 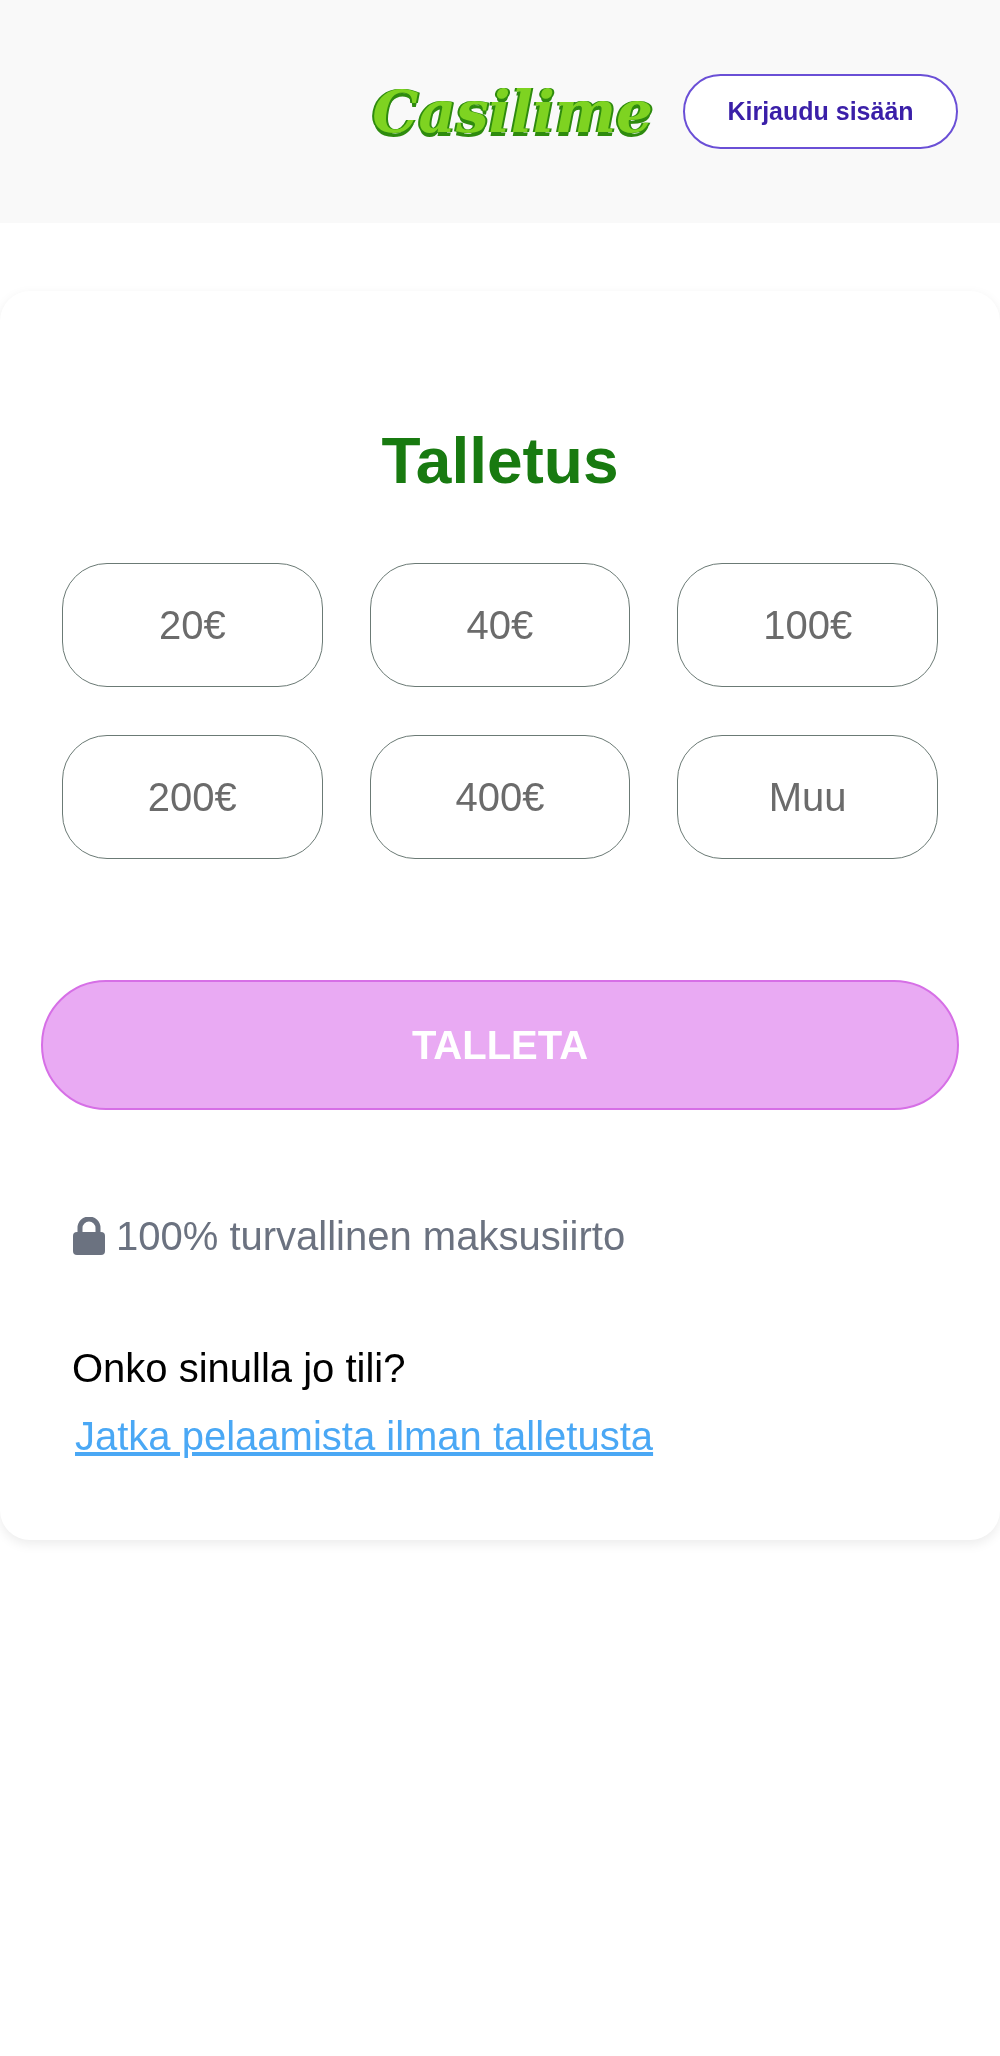 What do you see at coordinates (89, 1236) in the screenshot?
I see `lock-icon` at bounding box center [89, 1236].